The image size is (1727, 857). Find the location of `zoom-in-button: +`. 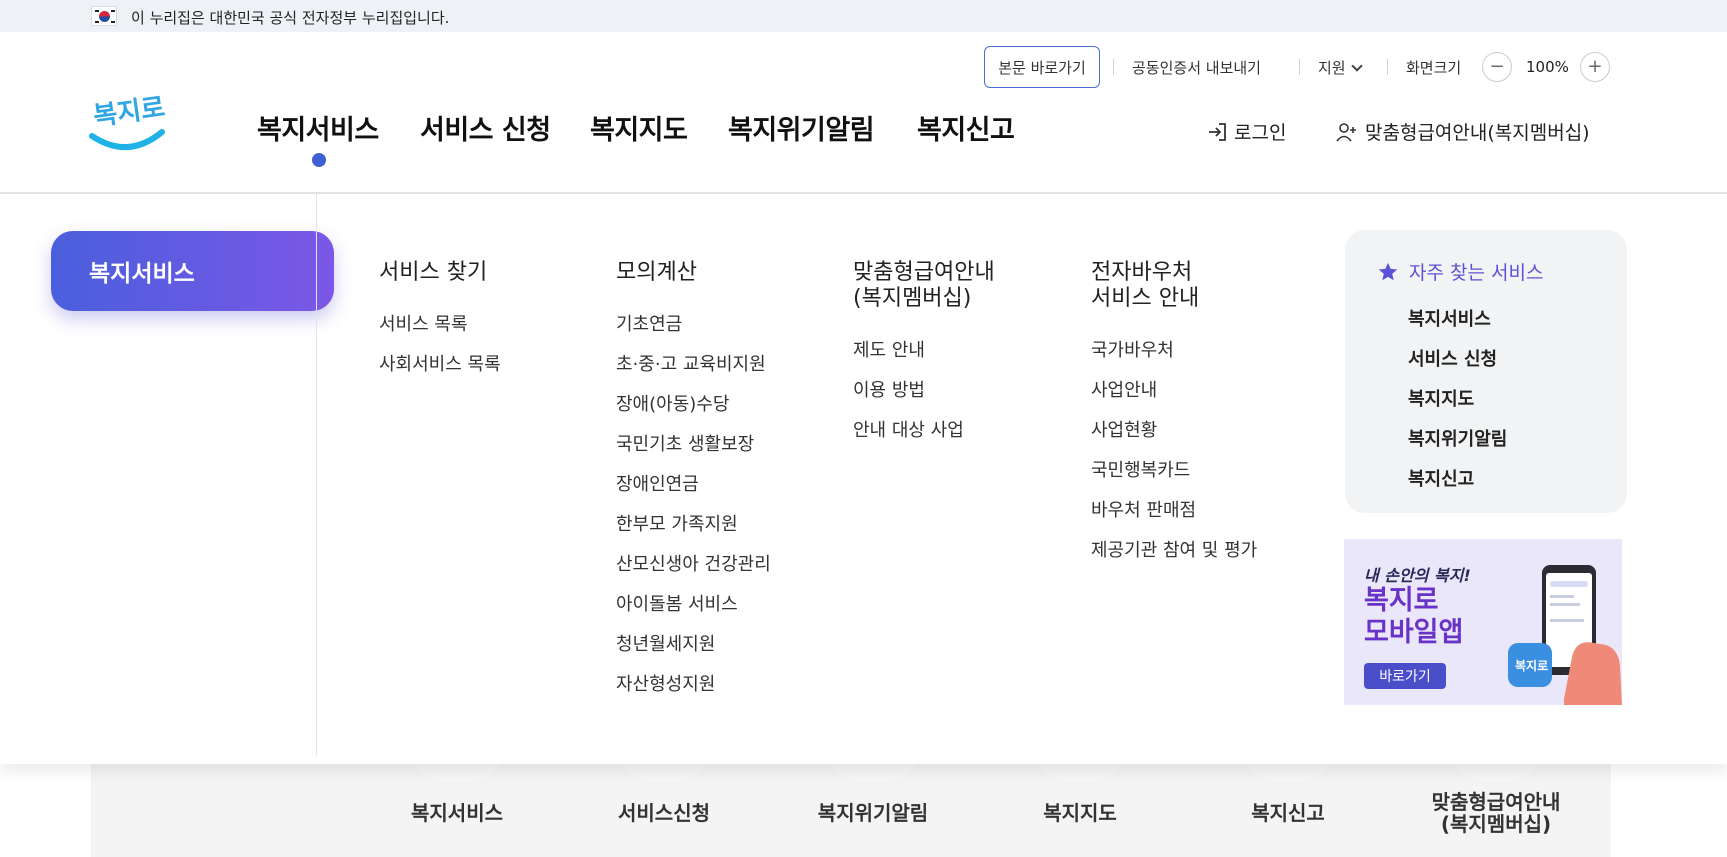

zoom-in-button: + is located at coordinates (1595, 67).